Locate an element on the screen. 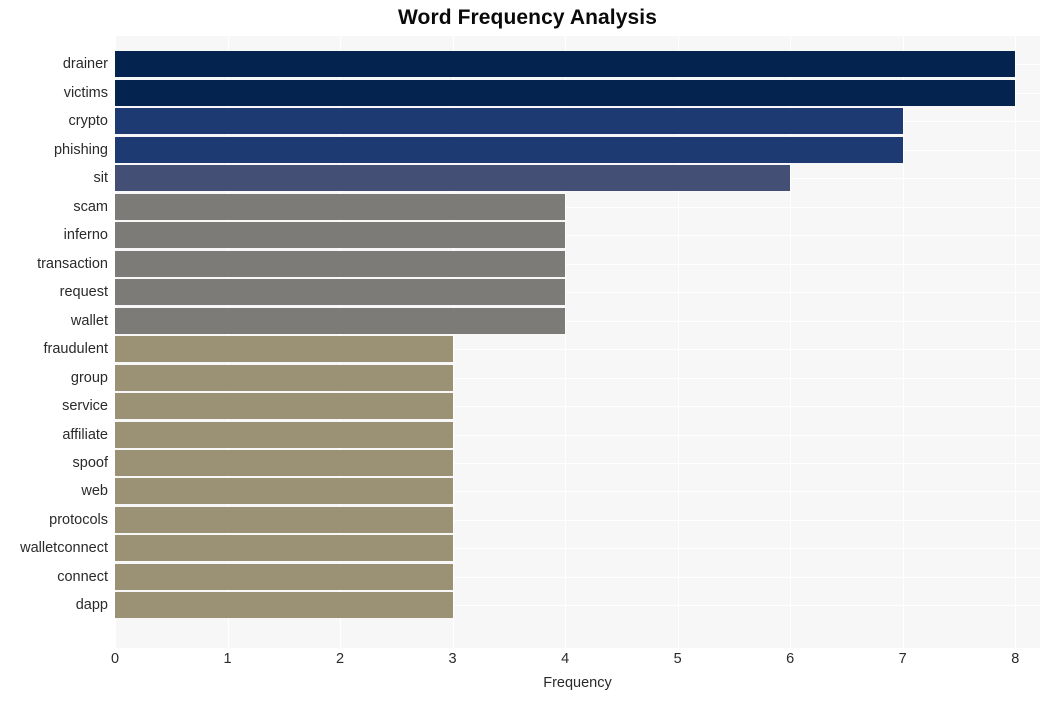 This screenshot has width=1055, height=701. x-axis-label: Frequency is located at coordinates (577, 683).